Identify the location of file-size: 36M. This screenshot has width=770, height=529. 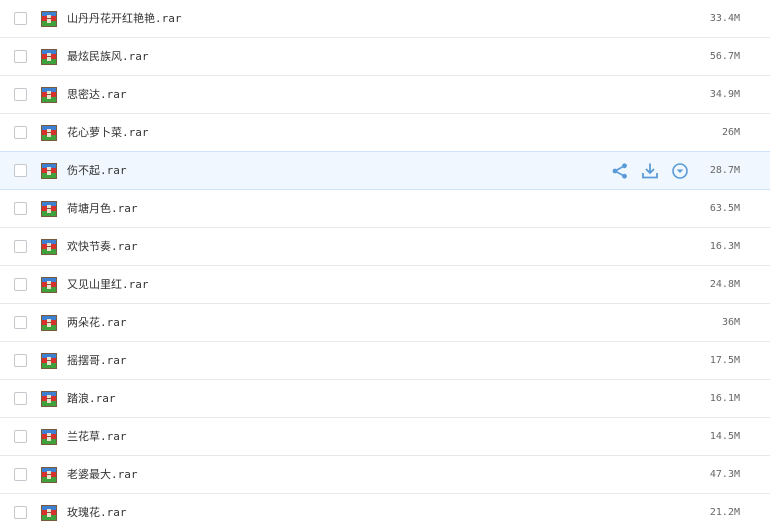
(730, 322).